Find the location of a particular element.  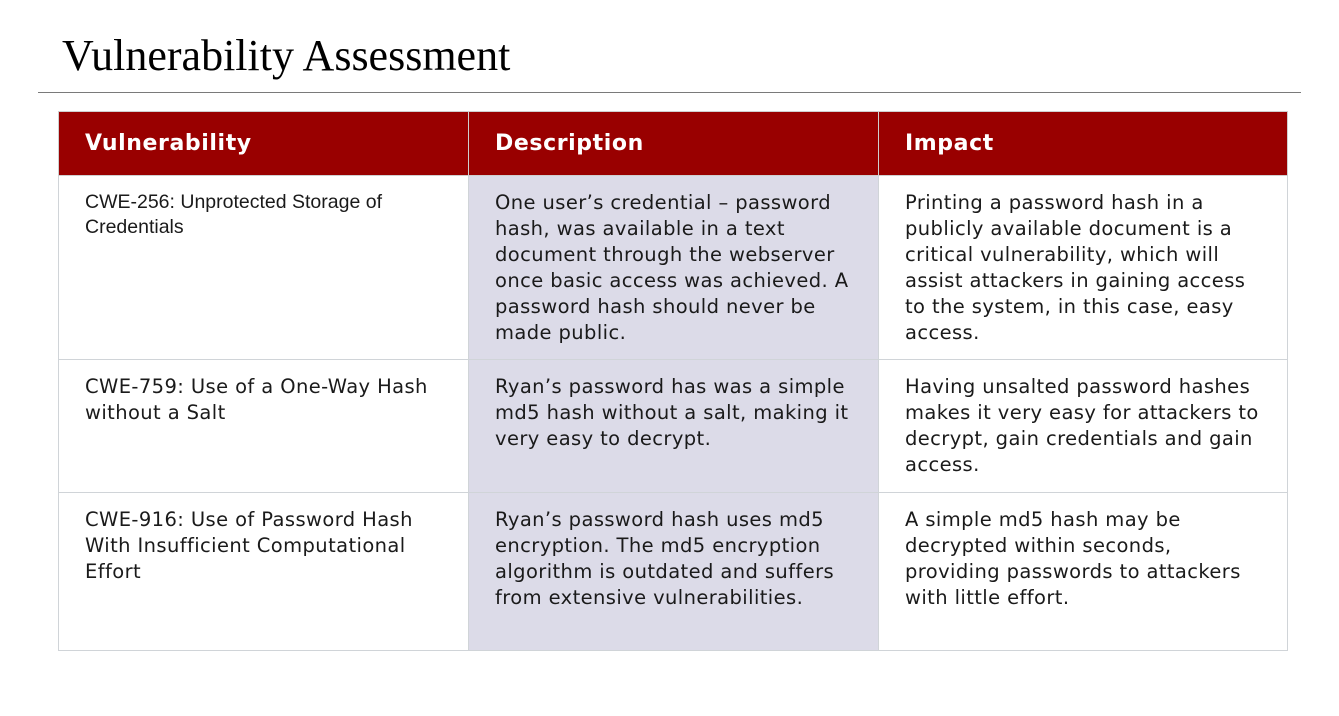

page-title: Vulnerability Assessment is located at coordinates (286, 55).